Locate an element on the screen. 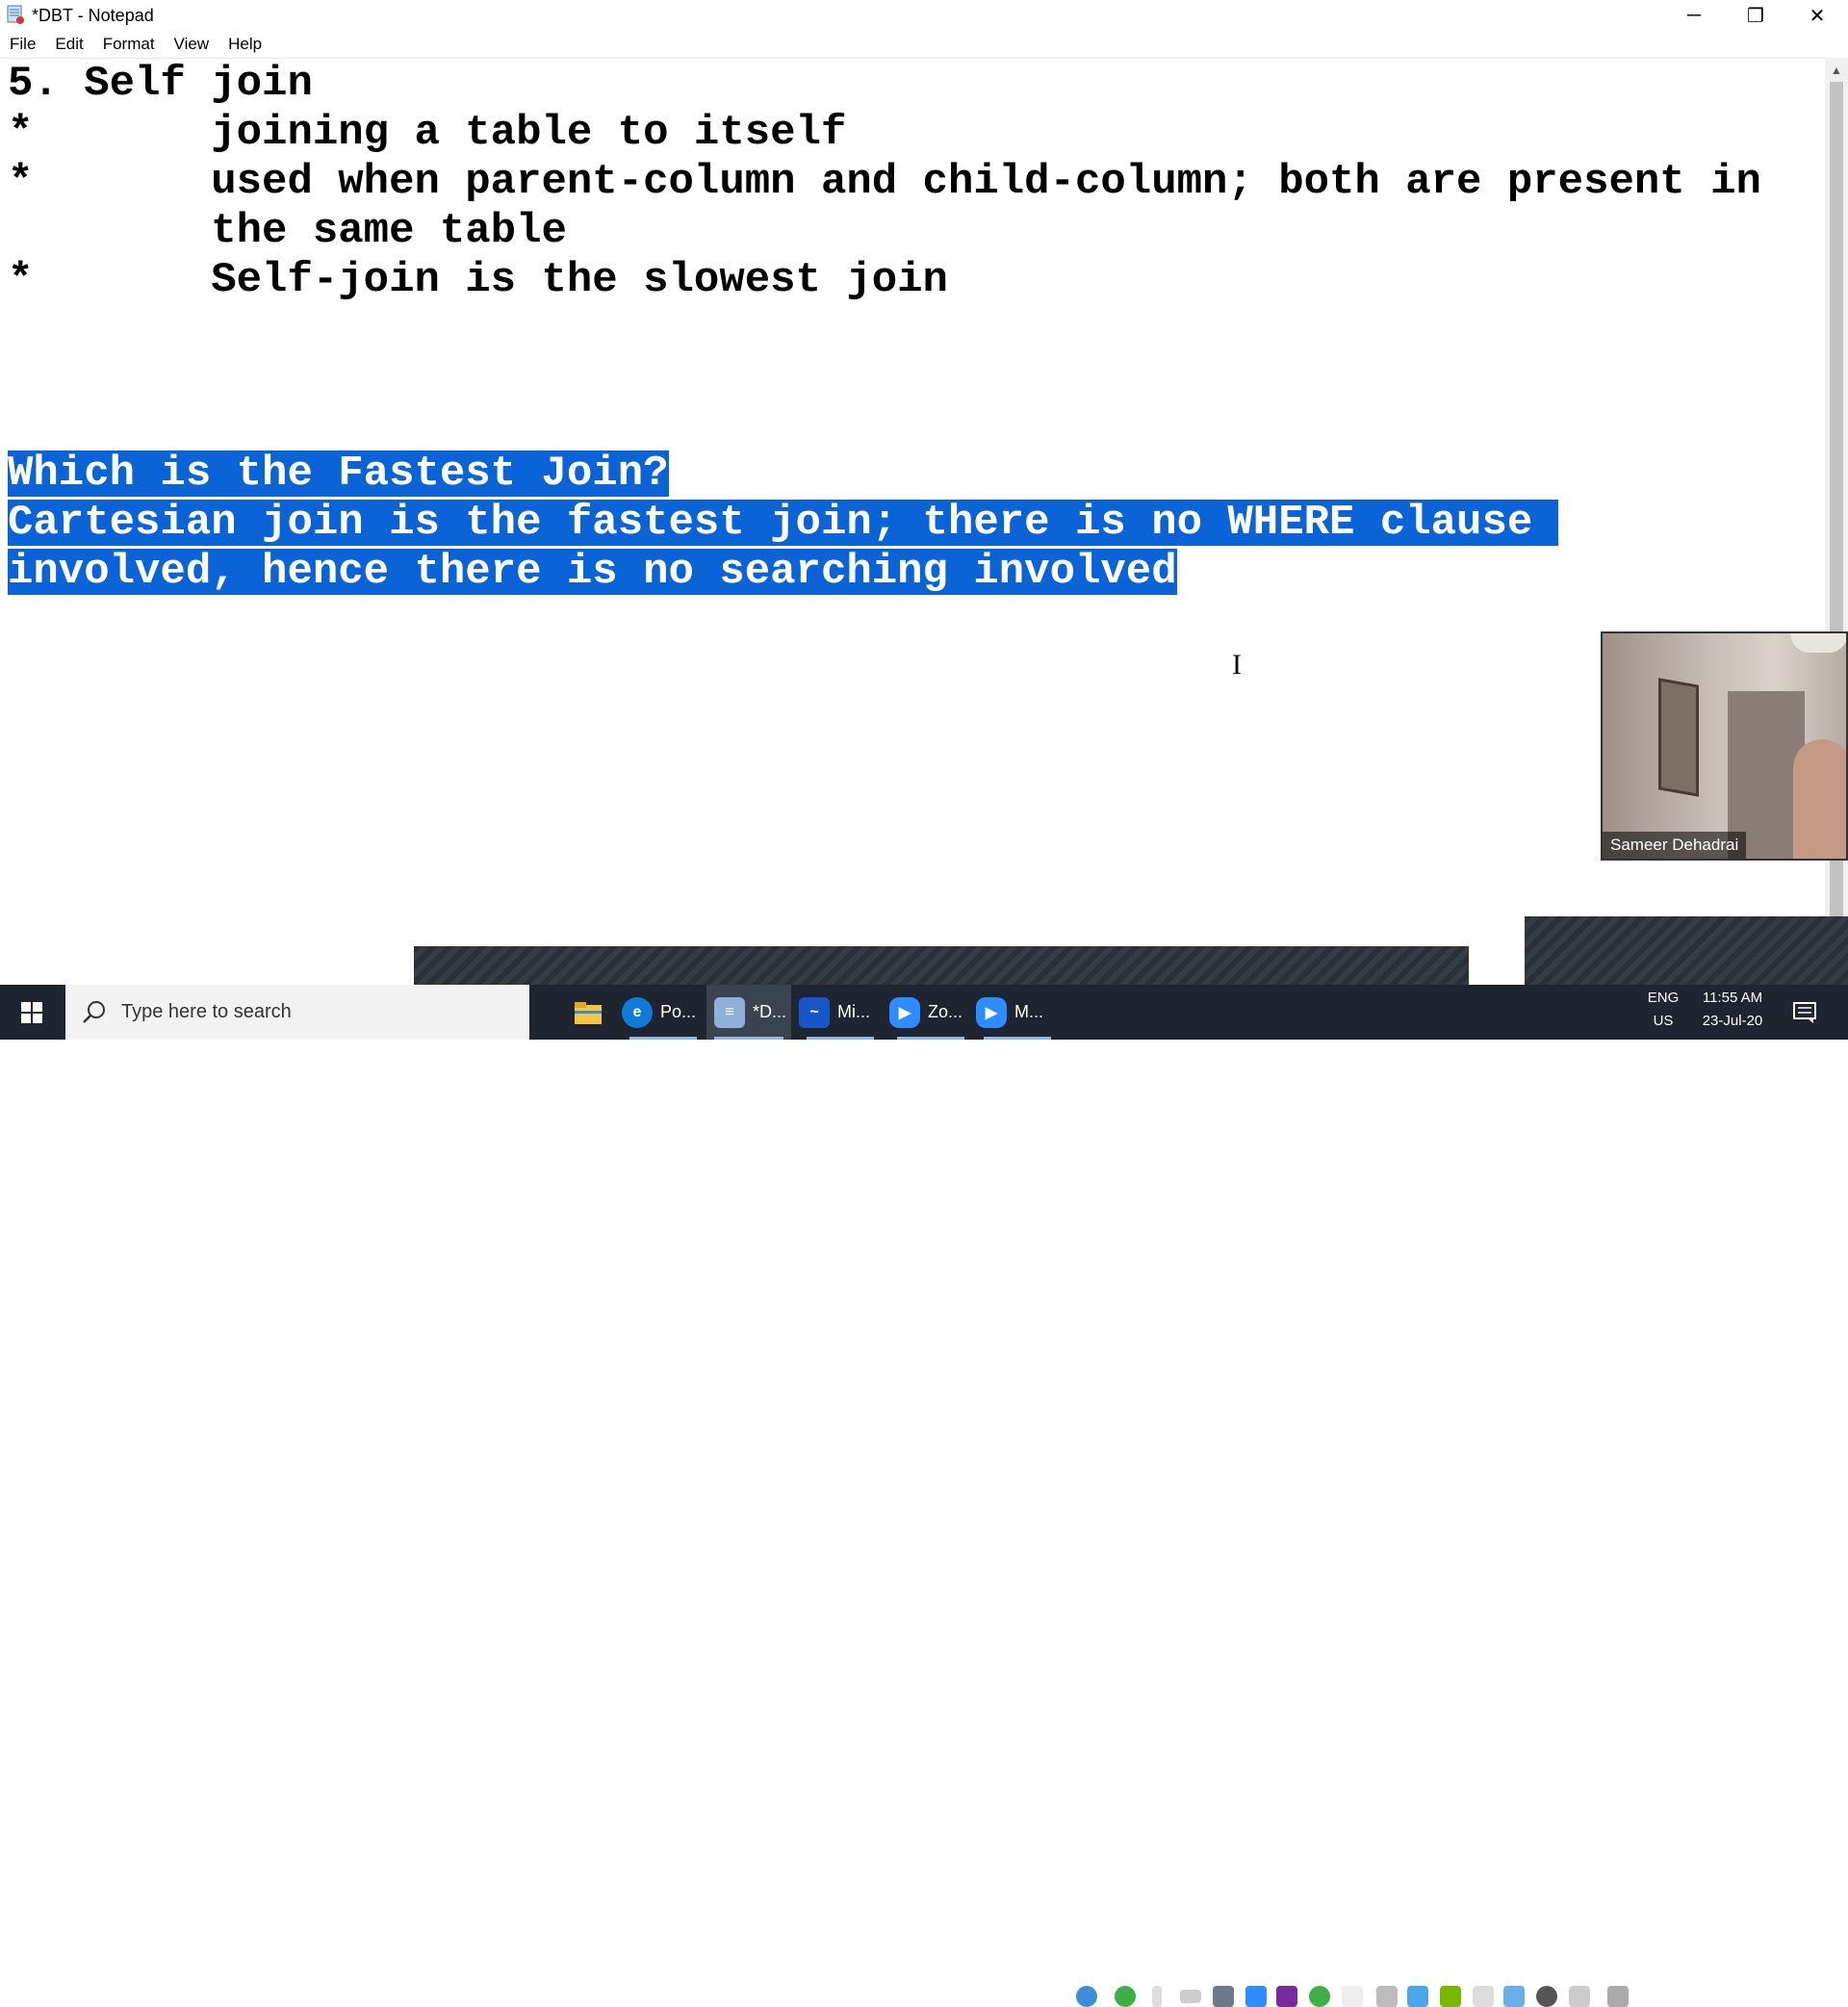 The width and height of the screenshot is (1848, 2007). clock-time: 11:55 AM is located at coordinates (1732, 998).